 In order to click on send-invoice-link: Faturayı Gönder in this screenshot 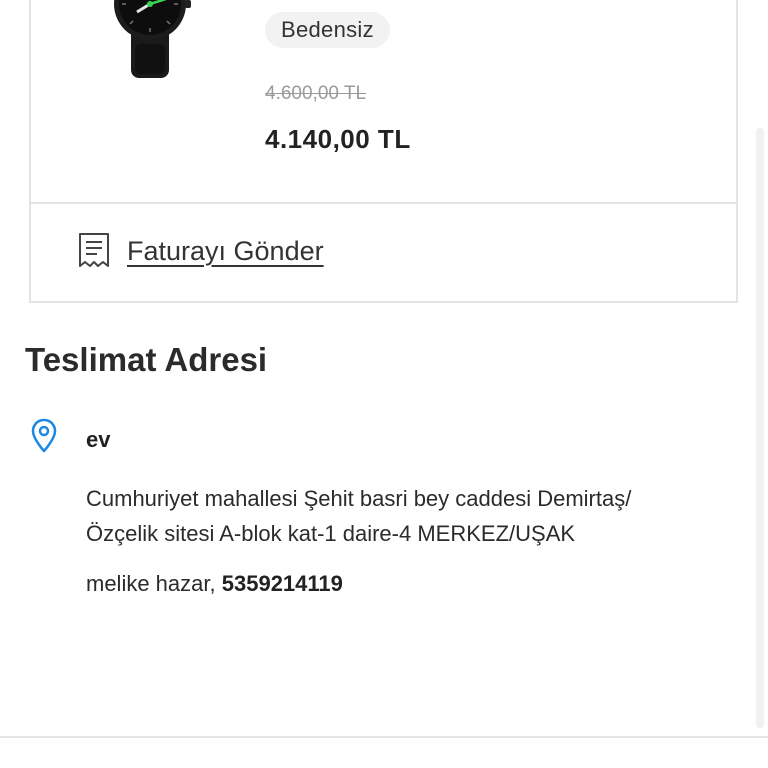, I will do `click(200, 251)`.